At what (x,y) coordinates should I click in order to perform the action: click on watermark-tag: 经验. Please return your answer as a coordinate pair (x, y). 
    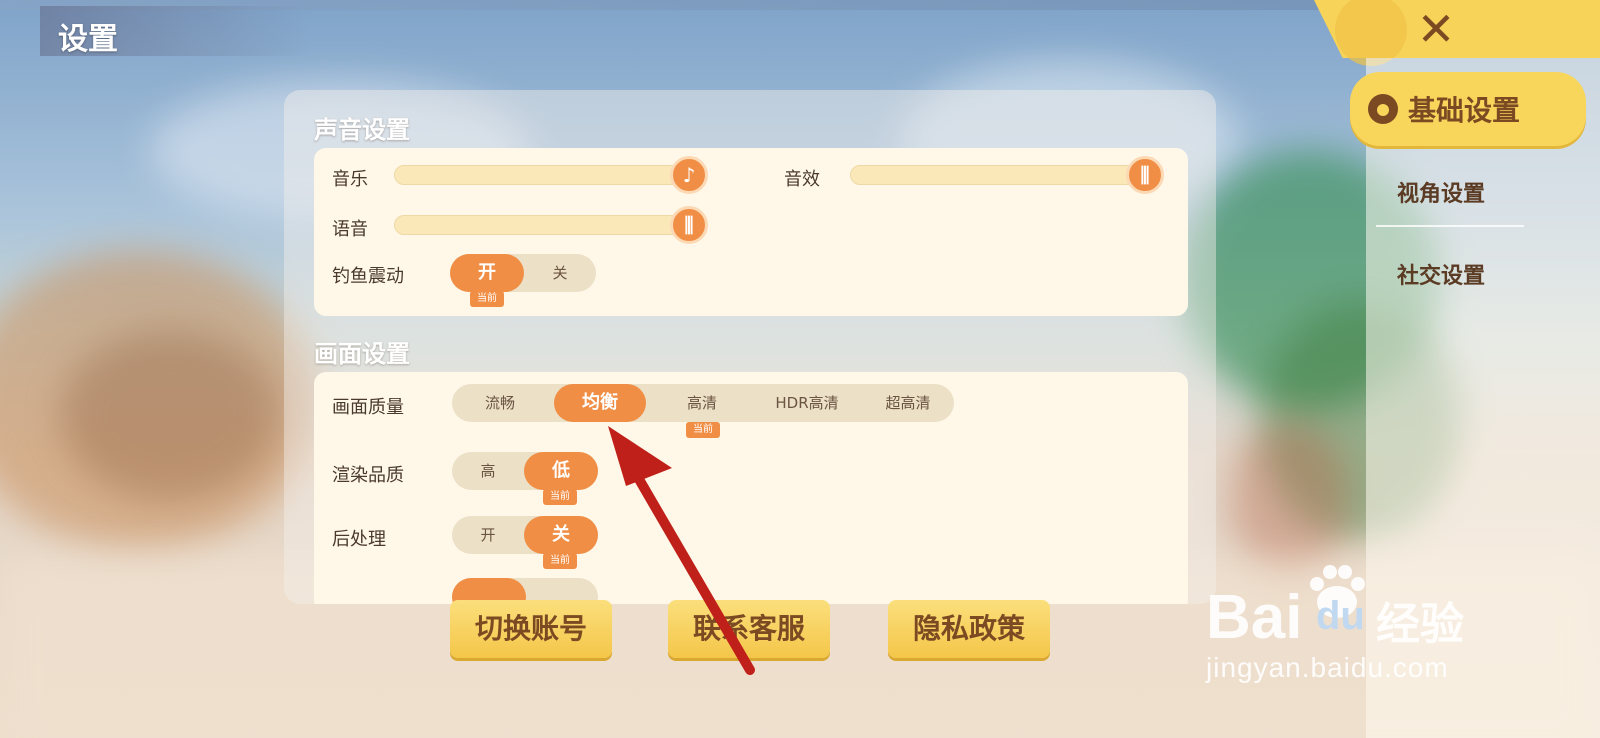
    Looking at the image, I should click on (1420, 624).